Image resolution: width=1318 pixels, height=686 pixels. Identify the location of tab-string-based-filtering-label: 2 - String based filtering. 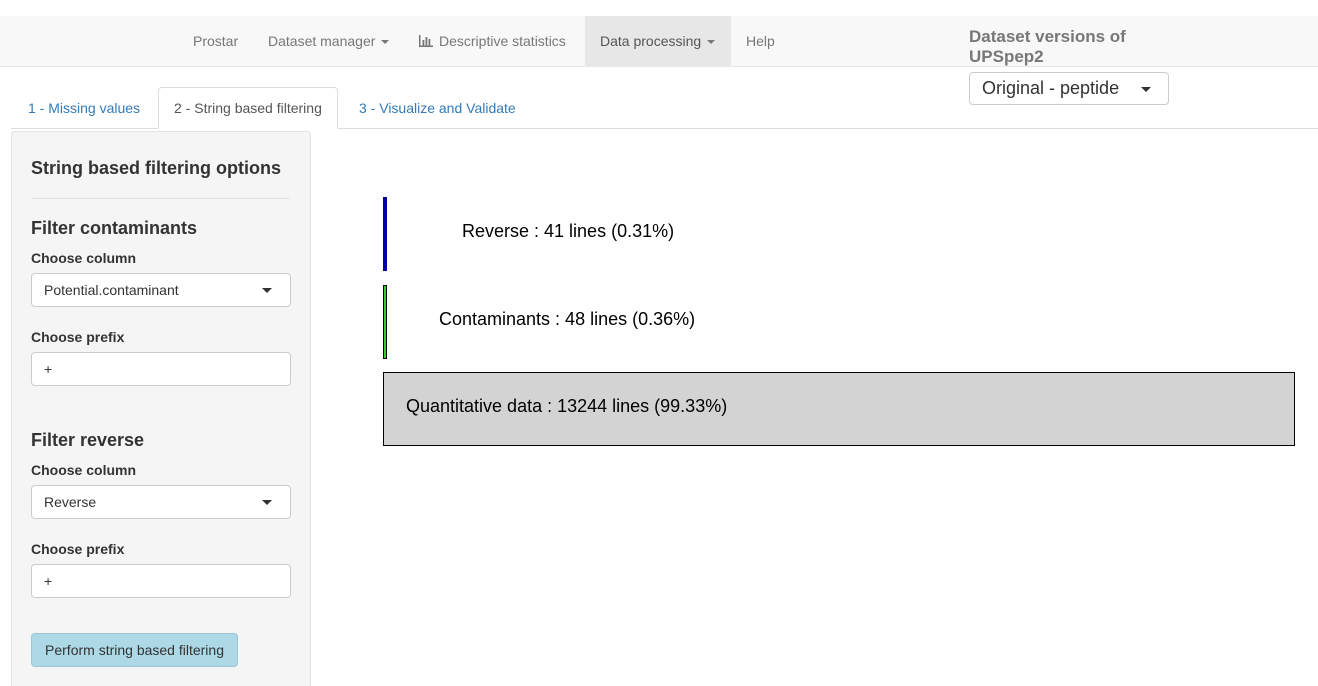
(248, 108).